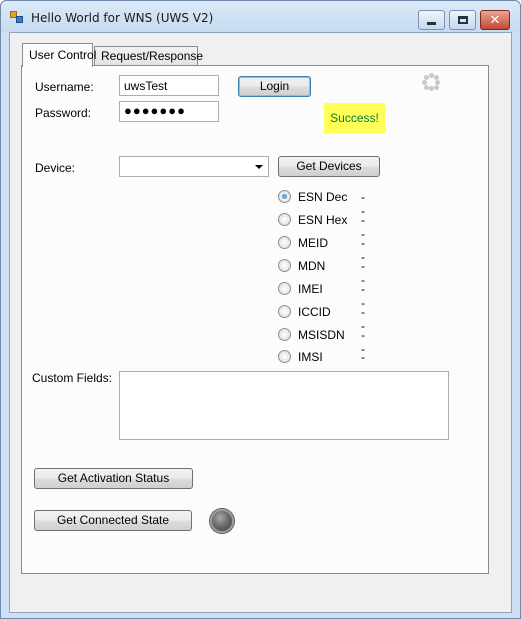 Image resolution: width=521 pixels, height=619 pixels. I want to click on get-devices-button: Get Devices, so click(329, 166).